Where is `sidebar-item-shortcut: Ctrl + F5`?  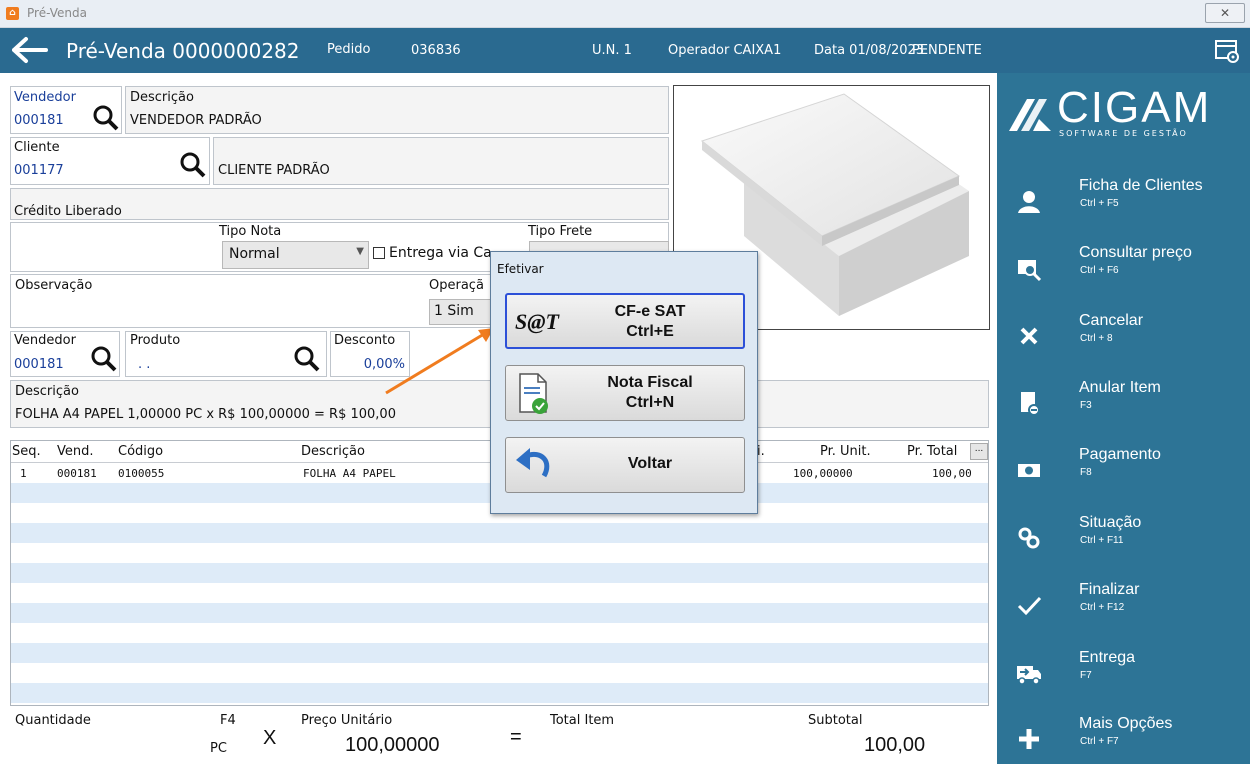
sidebar-item-shortcut: Ctrl + F5 is located at coordinates (1099, 203).